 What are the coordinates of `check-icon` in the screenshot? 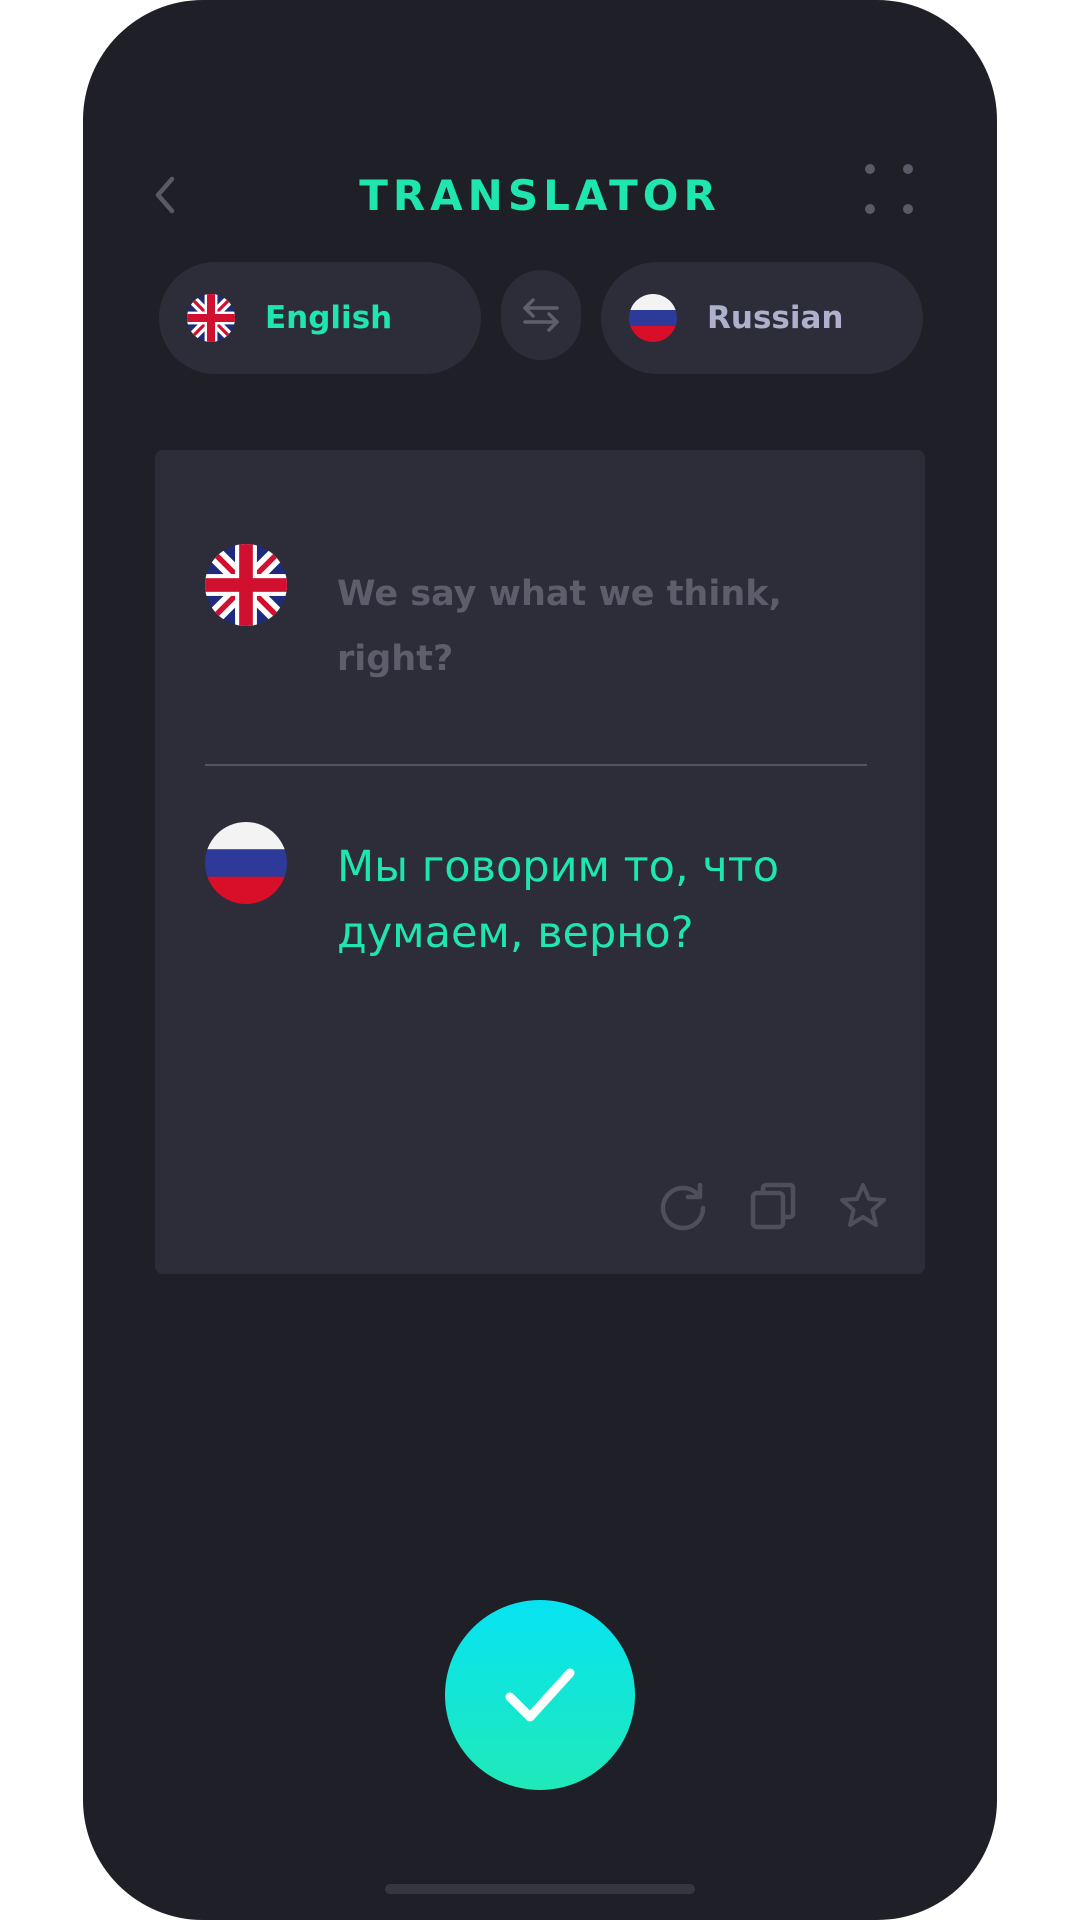 It's located at (540, 1695).